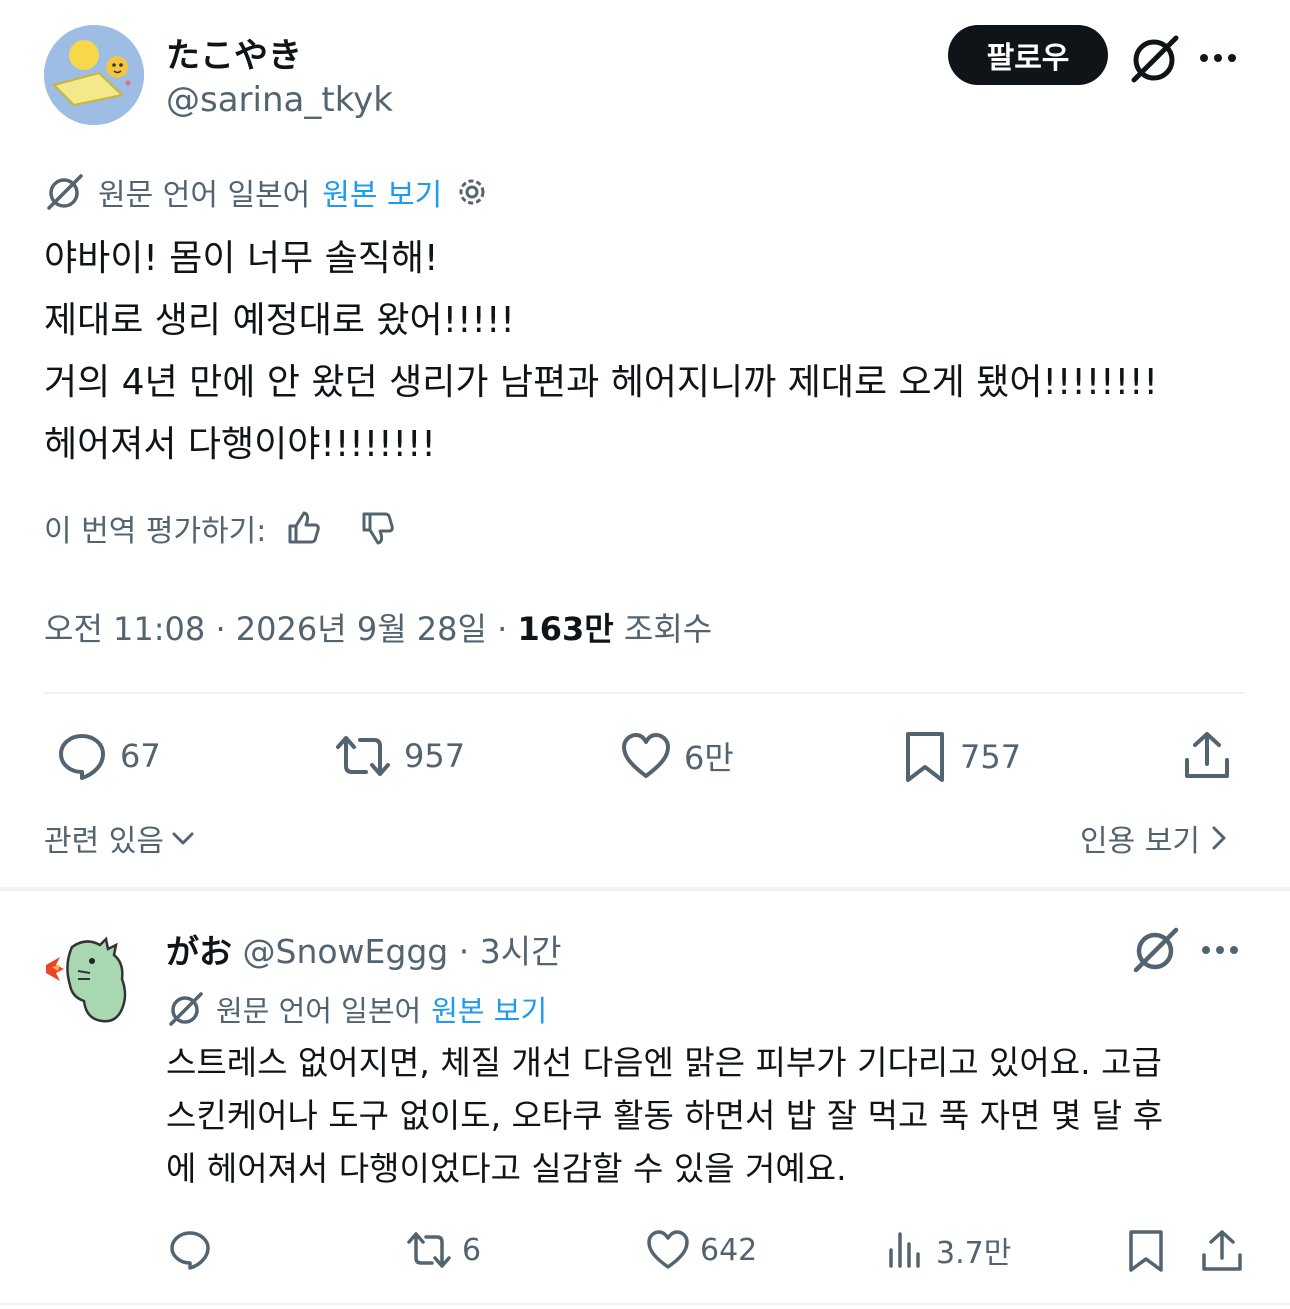  Describe the element at coordinates (565, 629) in the screenshot. I see `views-count: 163만` at that location.